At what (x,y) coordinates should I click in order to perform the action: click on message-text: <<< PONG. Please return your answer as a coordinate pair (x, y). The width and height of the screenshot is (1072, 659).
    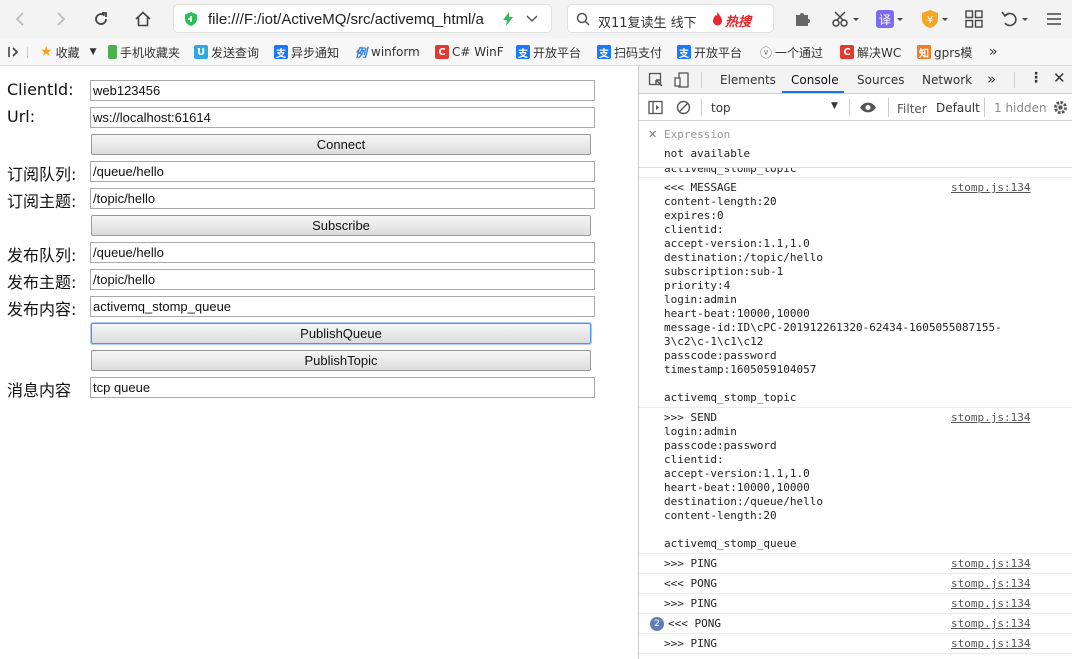
    Looking at the image, I should click on (694, 623).